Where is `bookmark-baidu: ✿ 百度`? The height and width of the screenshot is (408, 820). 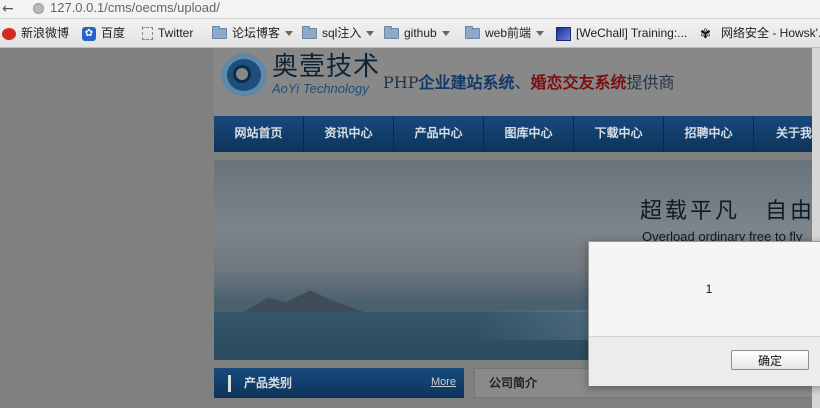
bookmark-baidu: ✿ 百度 is located at coordinates (103, 33).